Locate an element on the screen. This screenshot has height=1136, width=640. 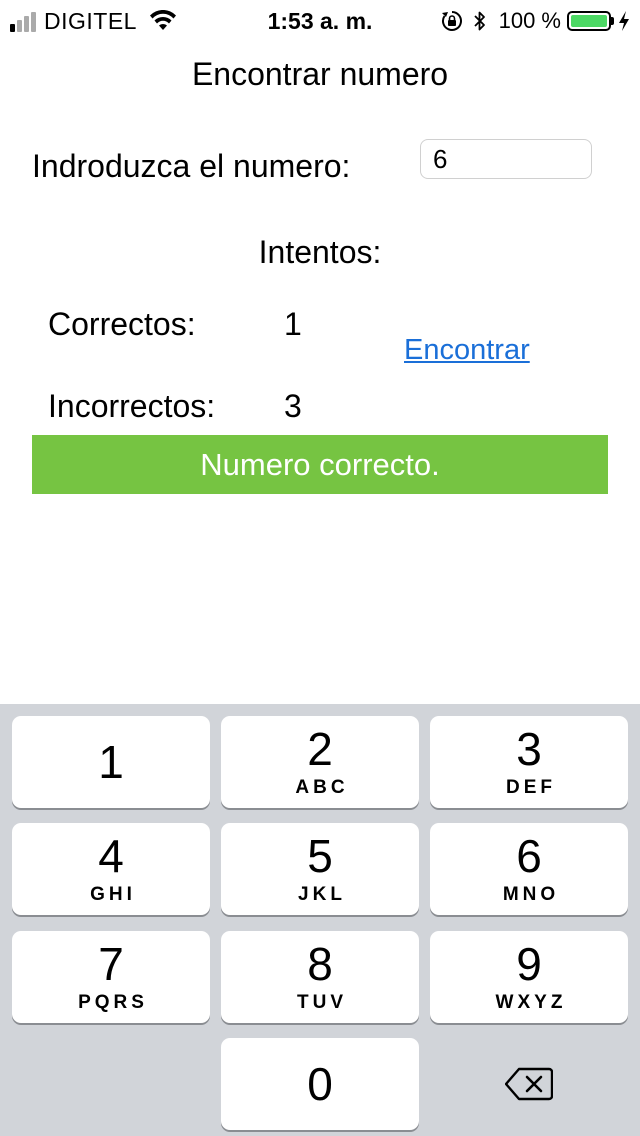
key-letters: ABC is located at coordinates (322, 787).